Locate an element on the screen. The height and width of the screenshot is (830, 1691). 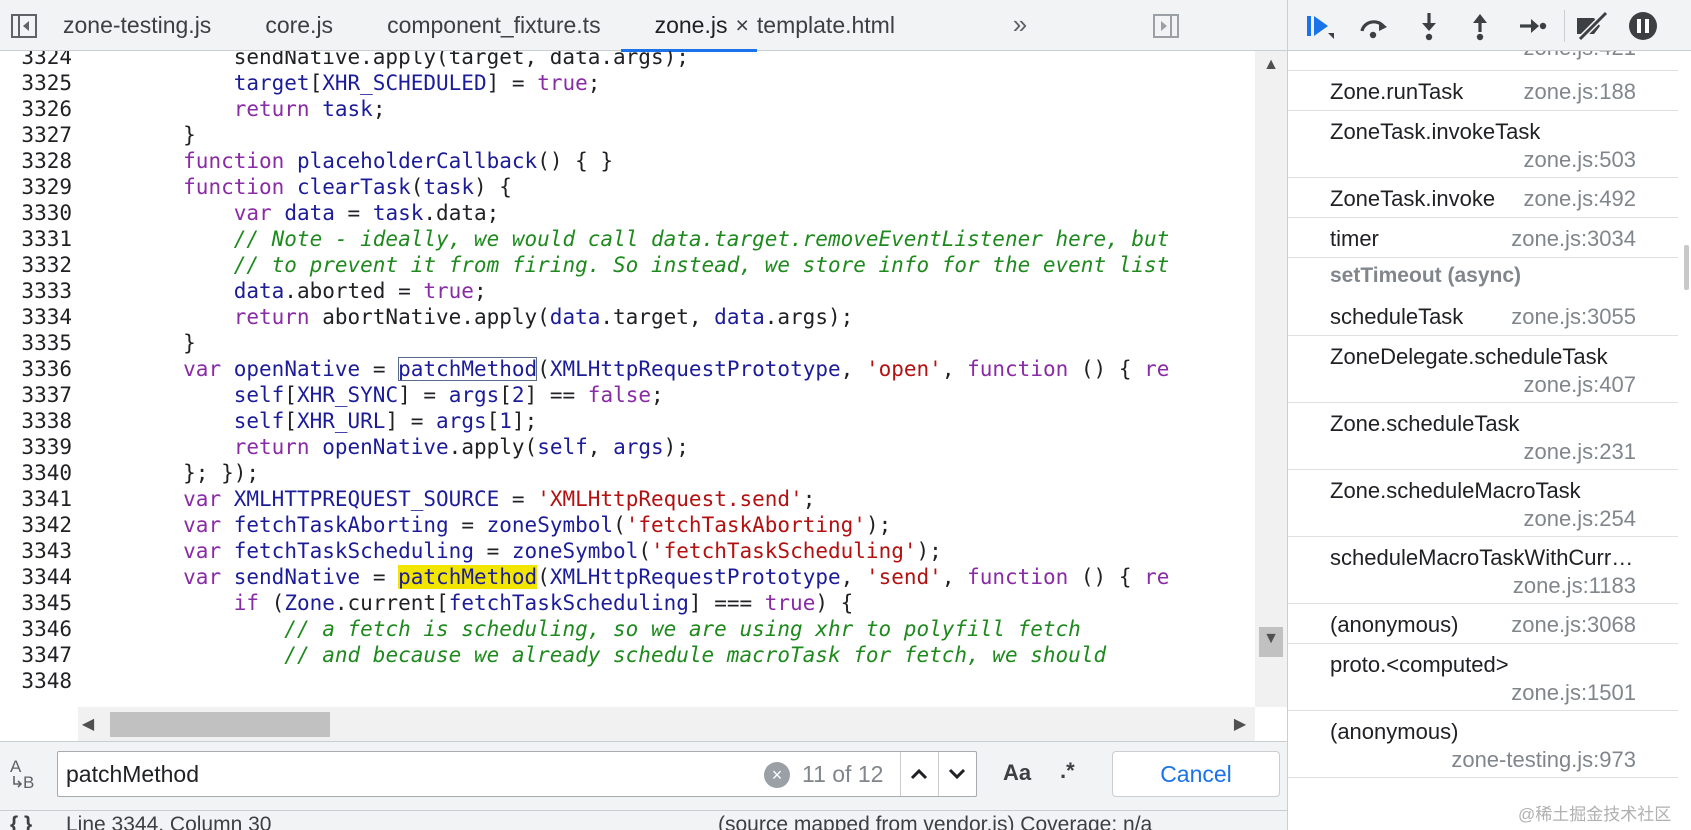
call-frame: timer zone.js:3034 is located at coordinates (1483, 238).